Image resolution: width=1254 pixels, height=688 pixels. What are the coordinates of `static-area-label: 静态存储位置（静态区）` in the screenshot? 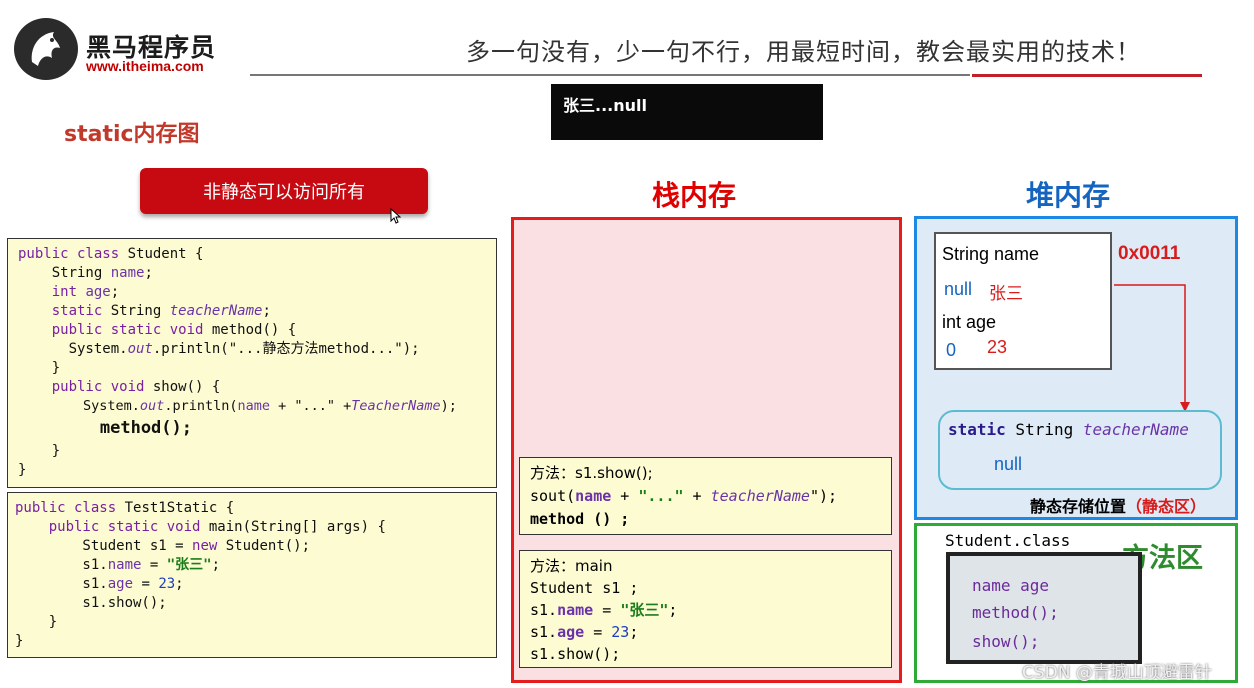 It's located at (1118, 506).